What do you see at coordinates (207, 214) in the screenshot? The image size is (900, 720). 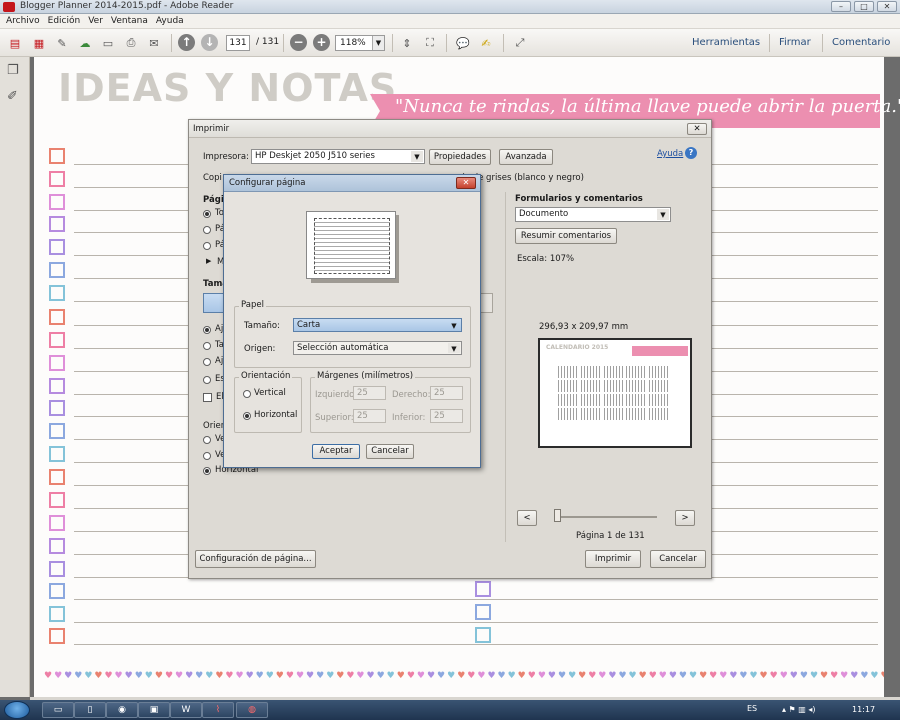 I see `pages-all-radio` at bounding box center [207, 214].